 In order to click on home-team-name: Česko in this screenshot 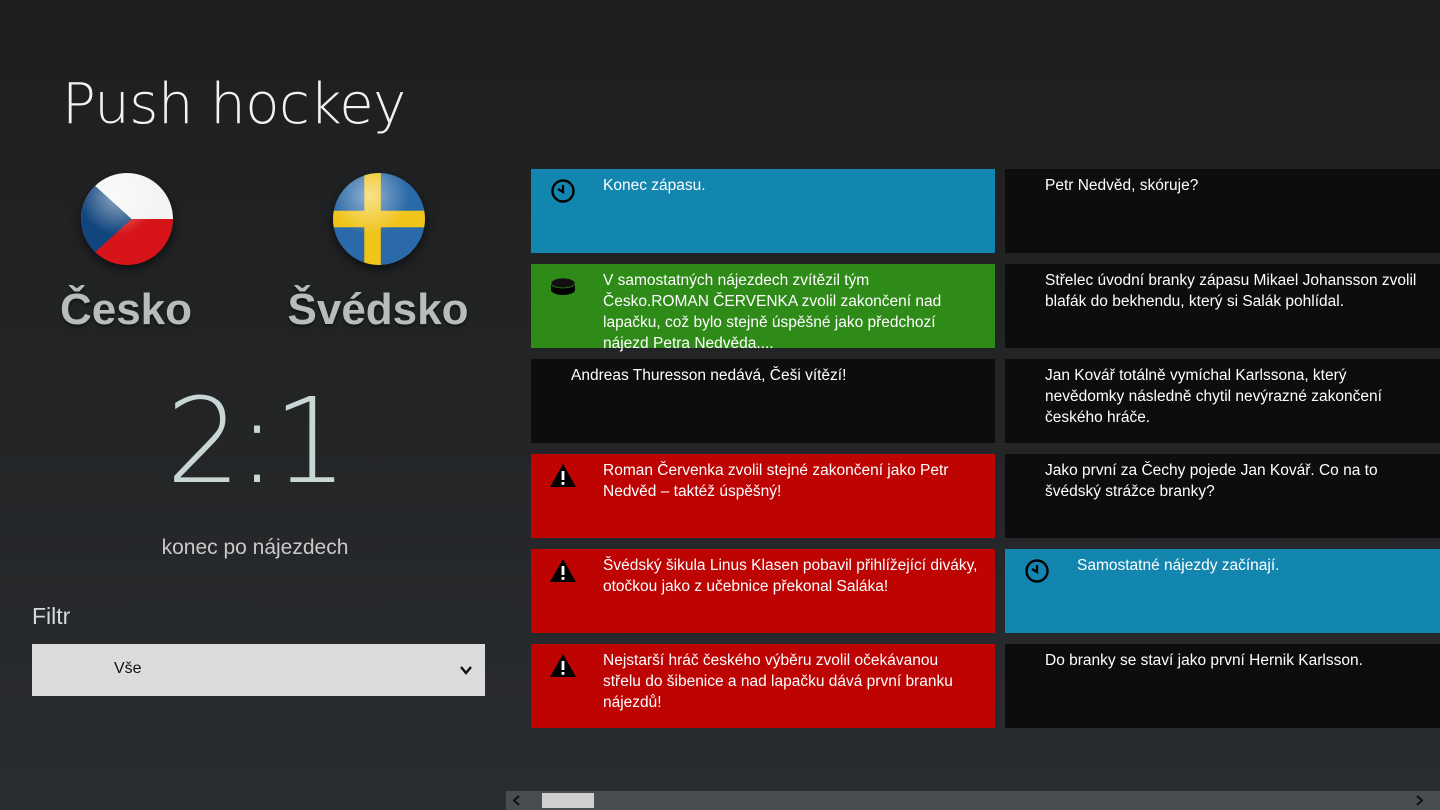, I will do `click(126, 309)`.